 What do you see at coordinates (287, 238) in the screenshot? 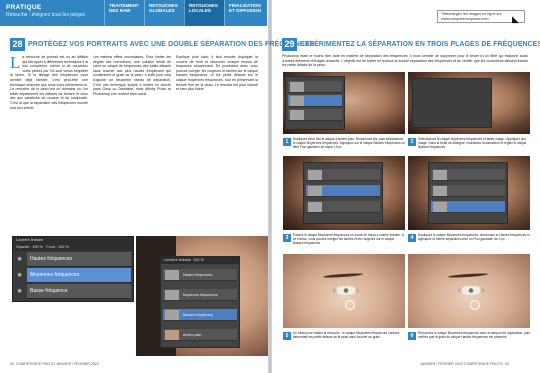
I see `step-3-badge: 3` at bounding box center [287, 238].